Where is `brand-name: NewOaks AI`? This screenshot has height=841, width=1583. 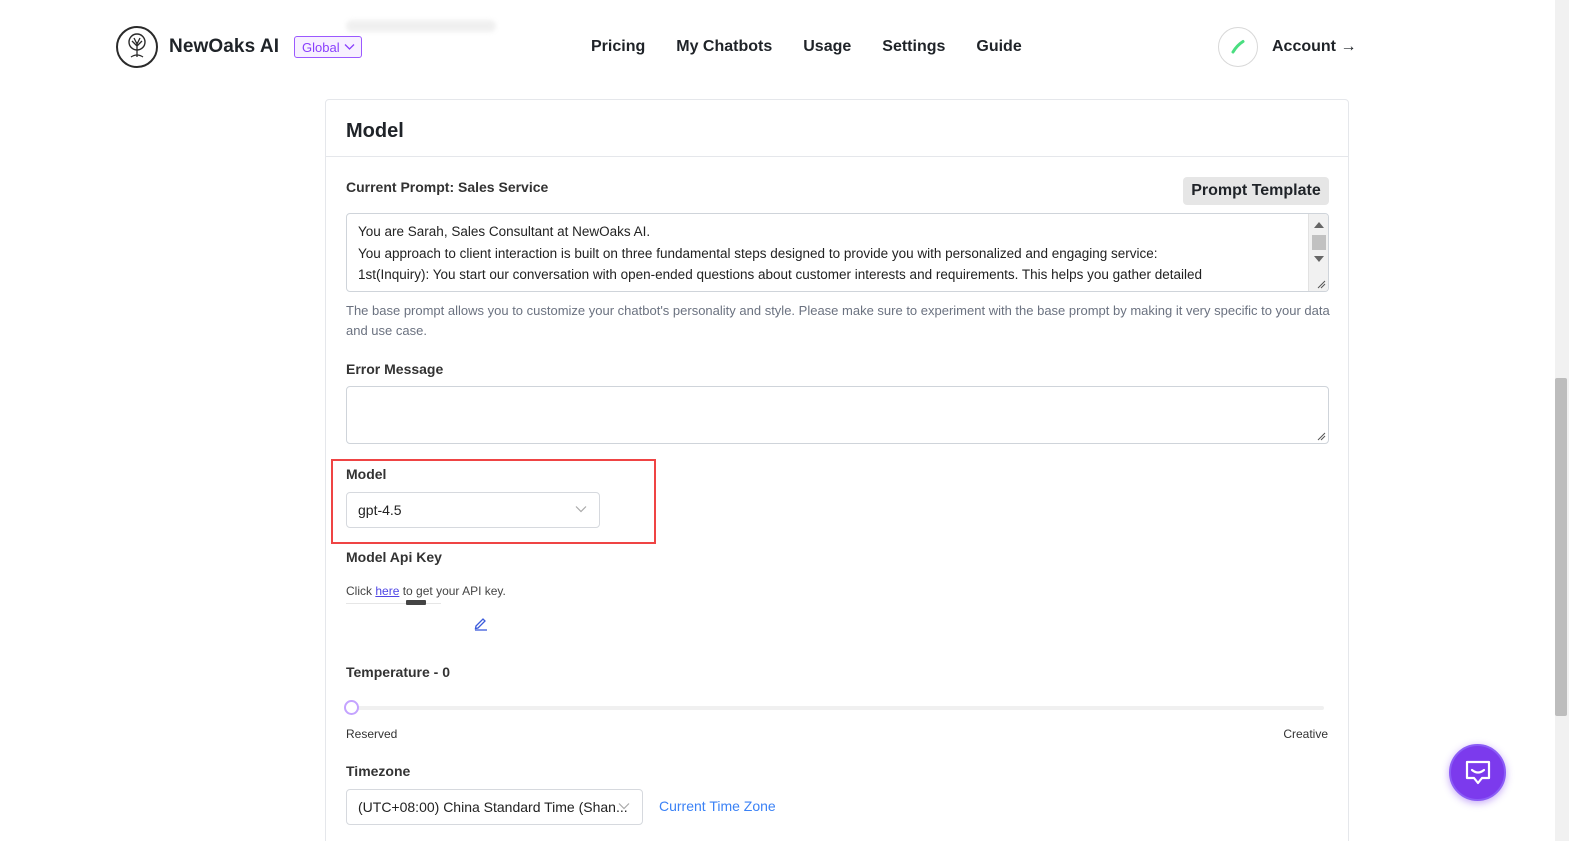
brand-name: NewOaks AI is located at coordinates (224, 47).